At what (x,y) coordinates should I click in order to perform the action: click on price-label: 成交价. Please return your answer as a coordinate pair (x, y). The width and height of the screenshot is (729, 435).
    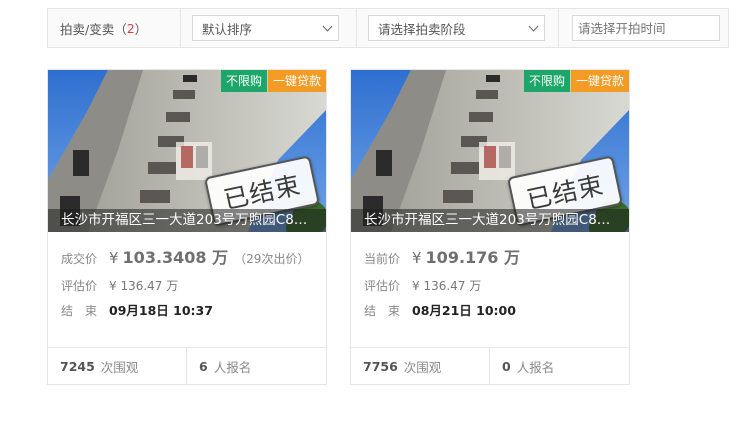
    Looking at the image, I should click on (79, 259).